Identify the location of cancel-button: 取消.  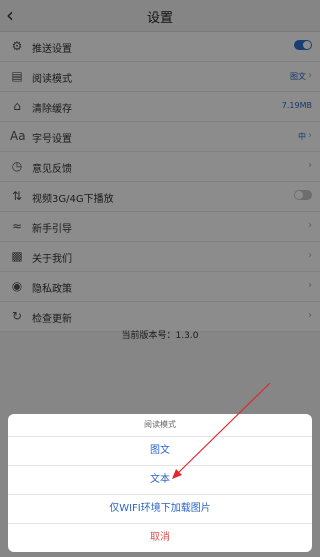
(160, 538).